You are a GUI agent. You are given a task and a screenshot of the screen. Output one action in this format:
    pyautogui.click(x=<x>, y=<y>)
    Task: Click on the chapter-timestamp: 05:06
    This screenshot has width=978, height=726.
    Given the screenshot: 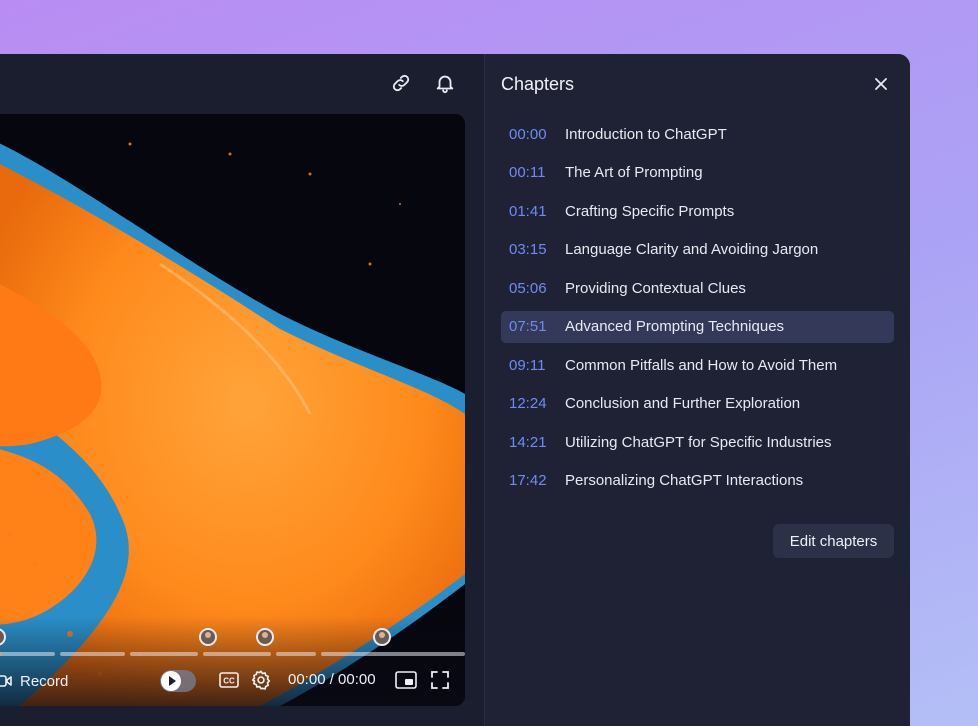 What is the action you would take?
    pyautogui.click(x=528, y=288)
    